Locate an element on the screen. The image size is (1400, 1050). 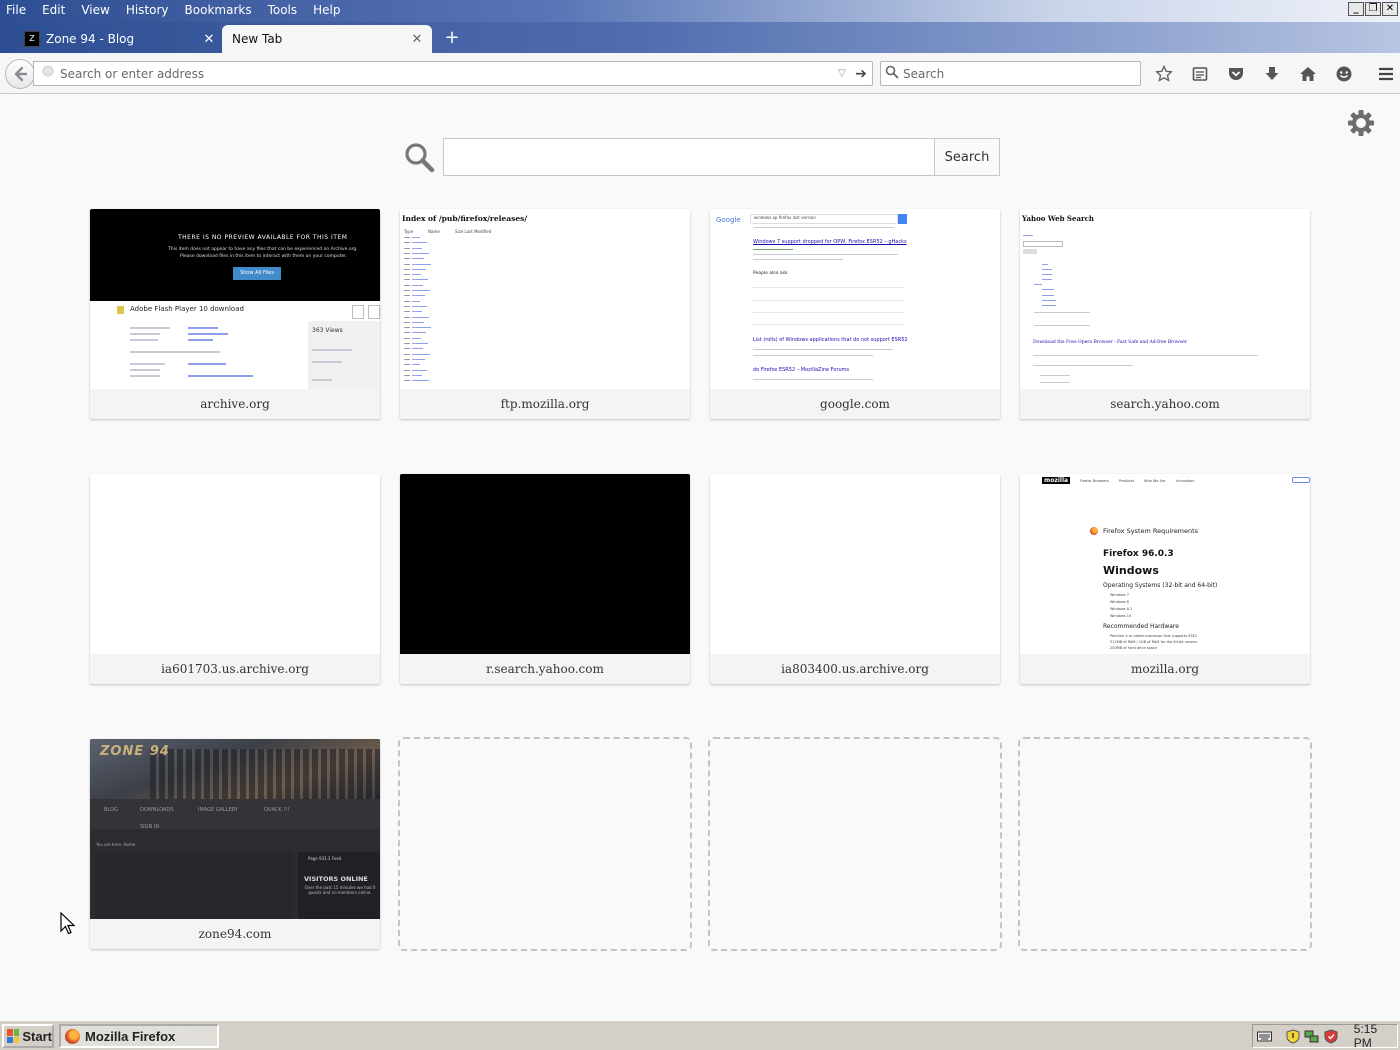
menu-history: History is located at coordinates (147, 11).